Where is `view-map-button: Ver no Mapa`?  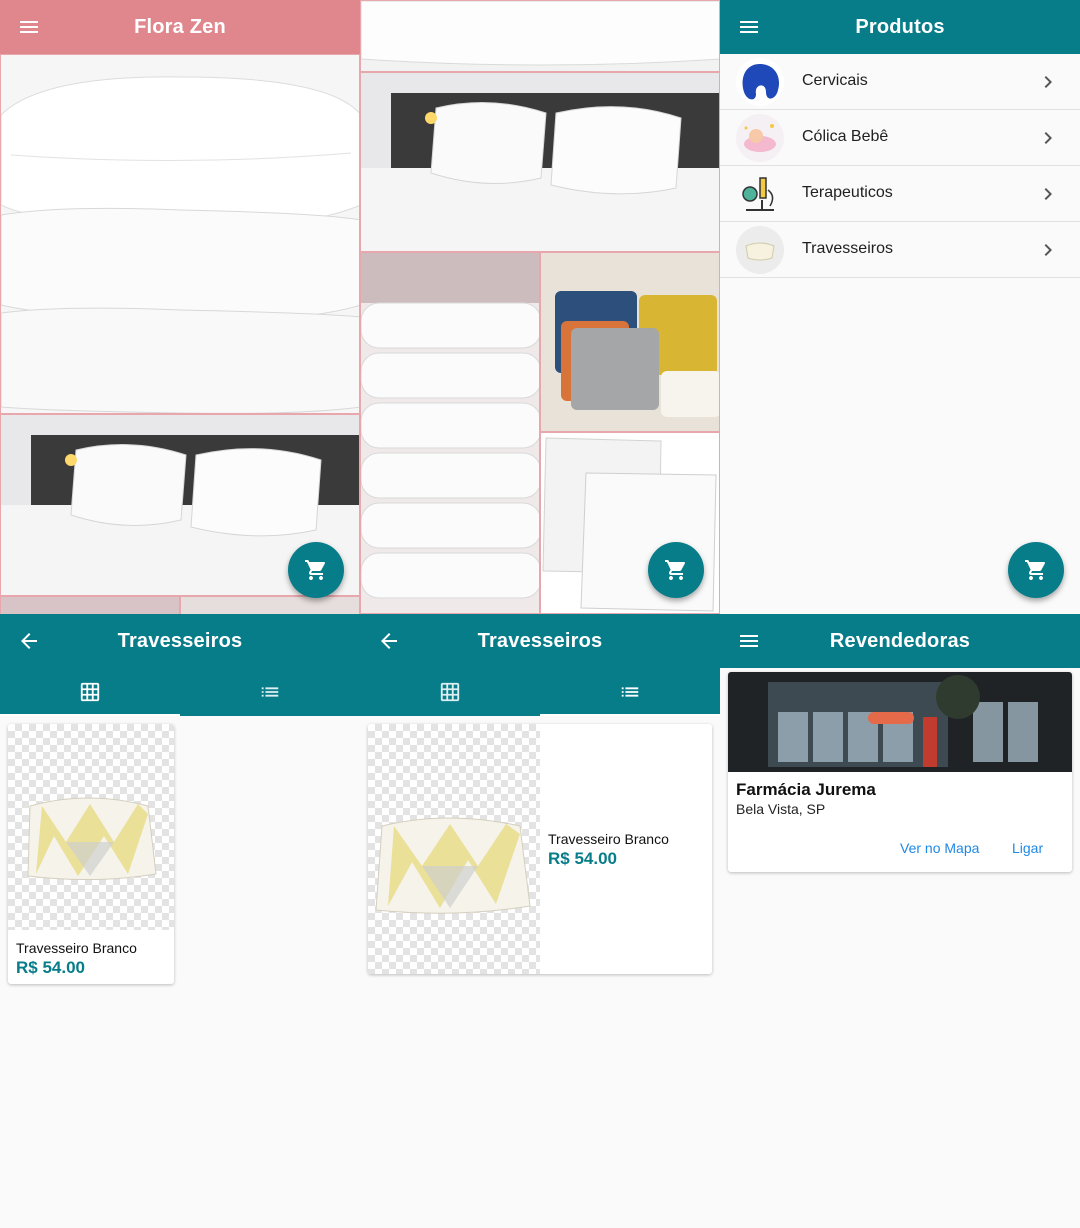
view-map-button: Ver no Mapa is located at coordinates (939, 848).